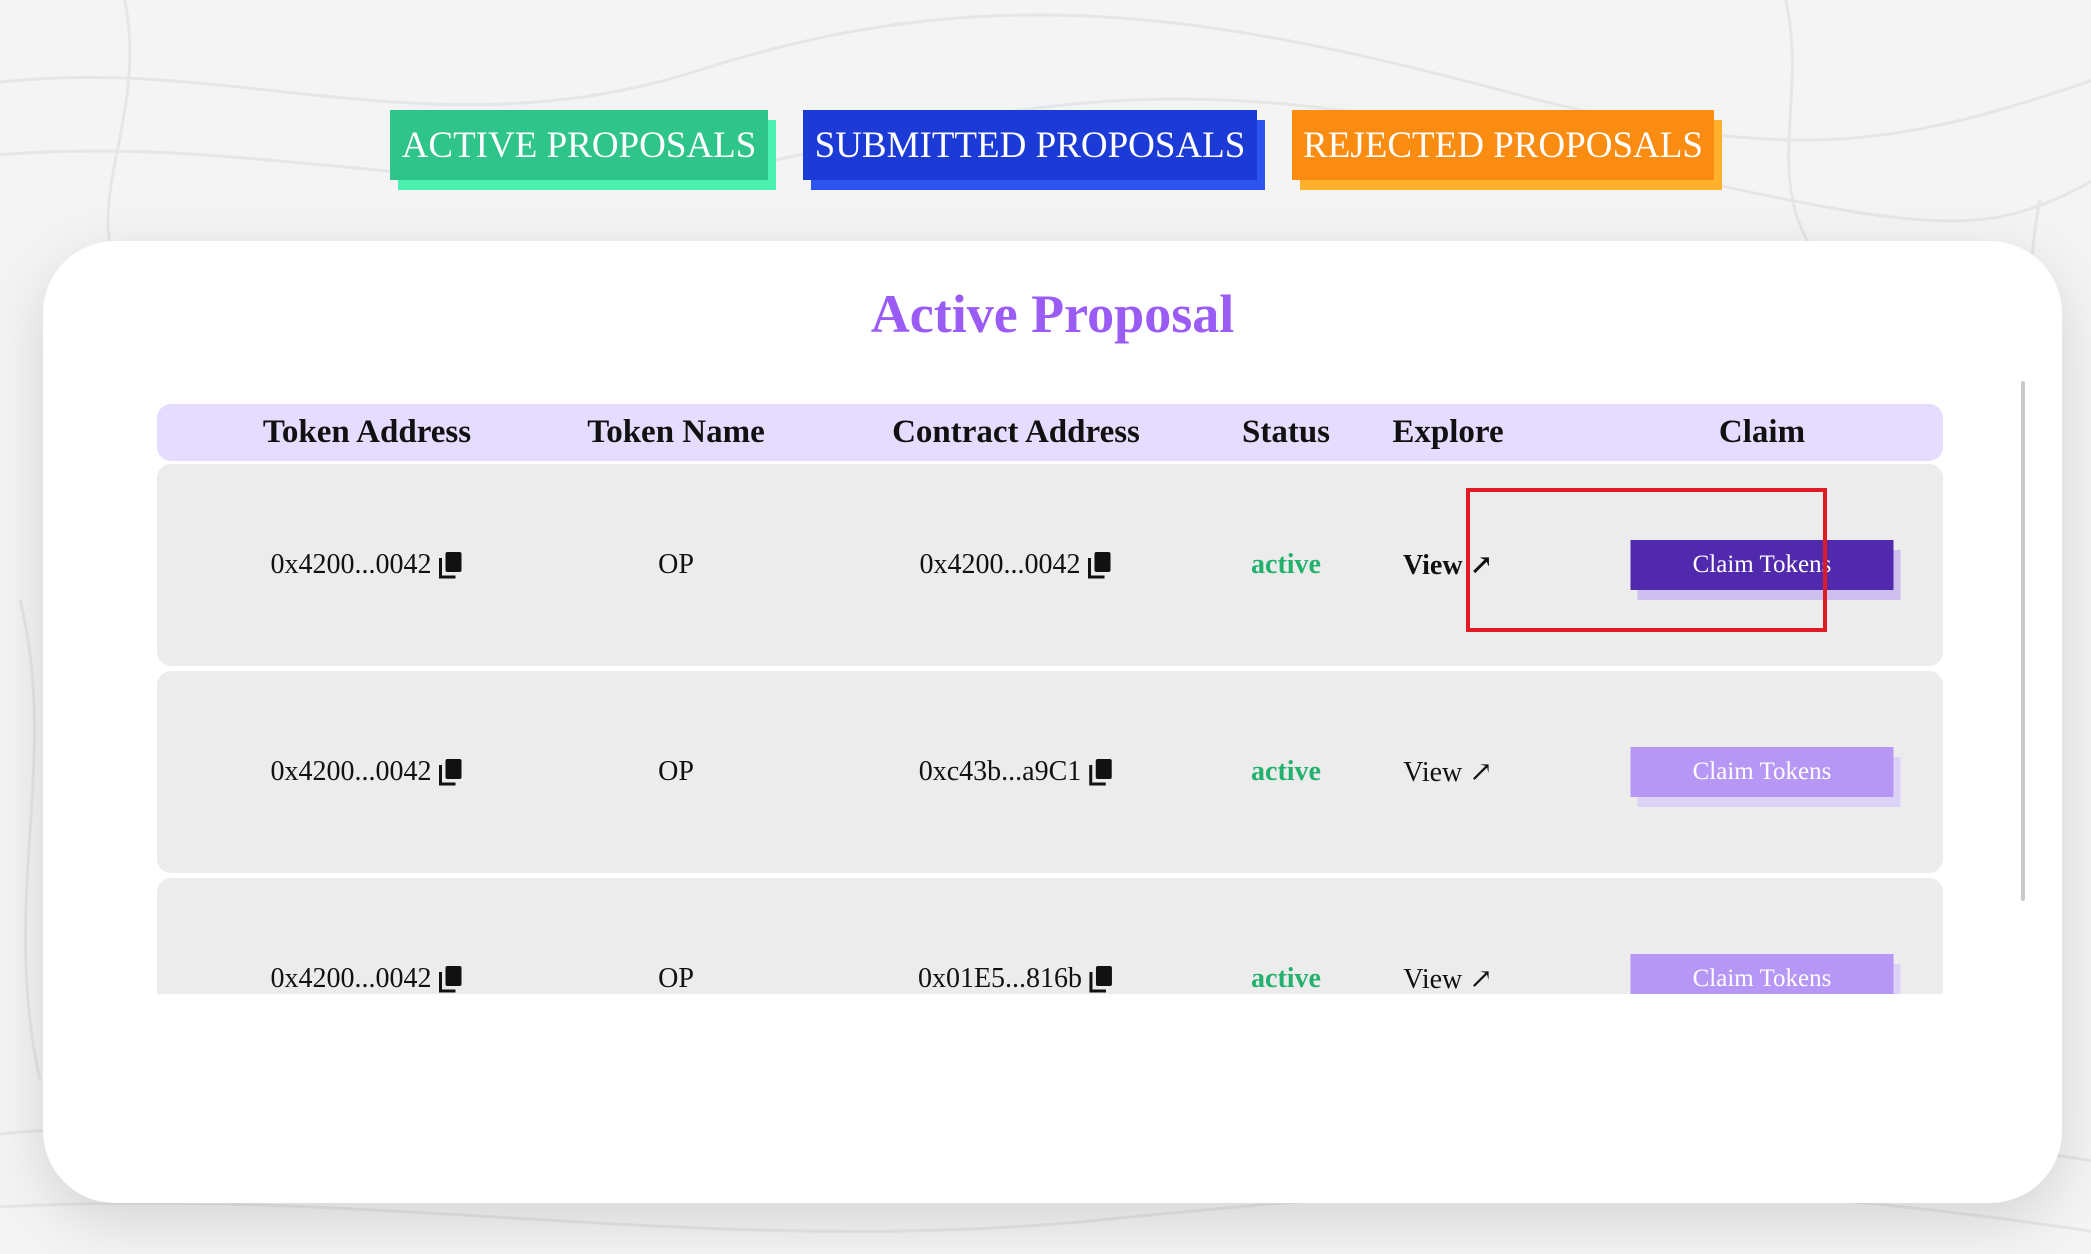 This screenshot has width=2091, height=1254. I want to click on header-explore: Explore, so click(1448, 432).